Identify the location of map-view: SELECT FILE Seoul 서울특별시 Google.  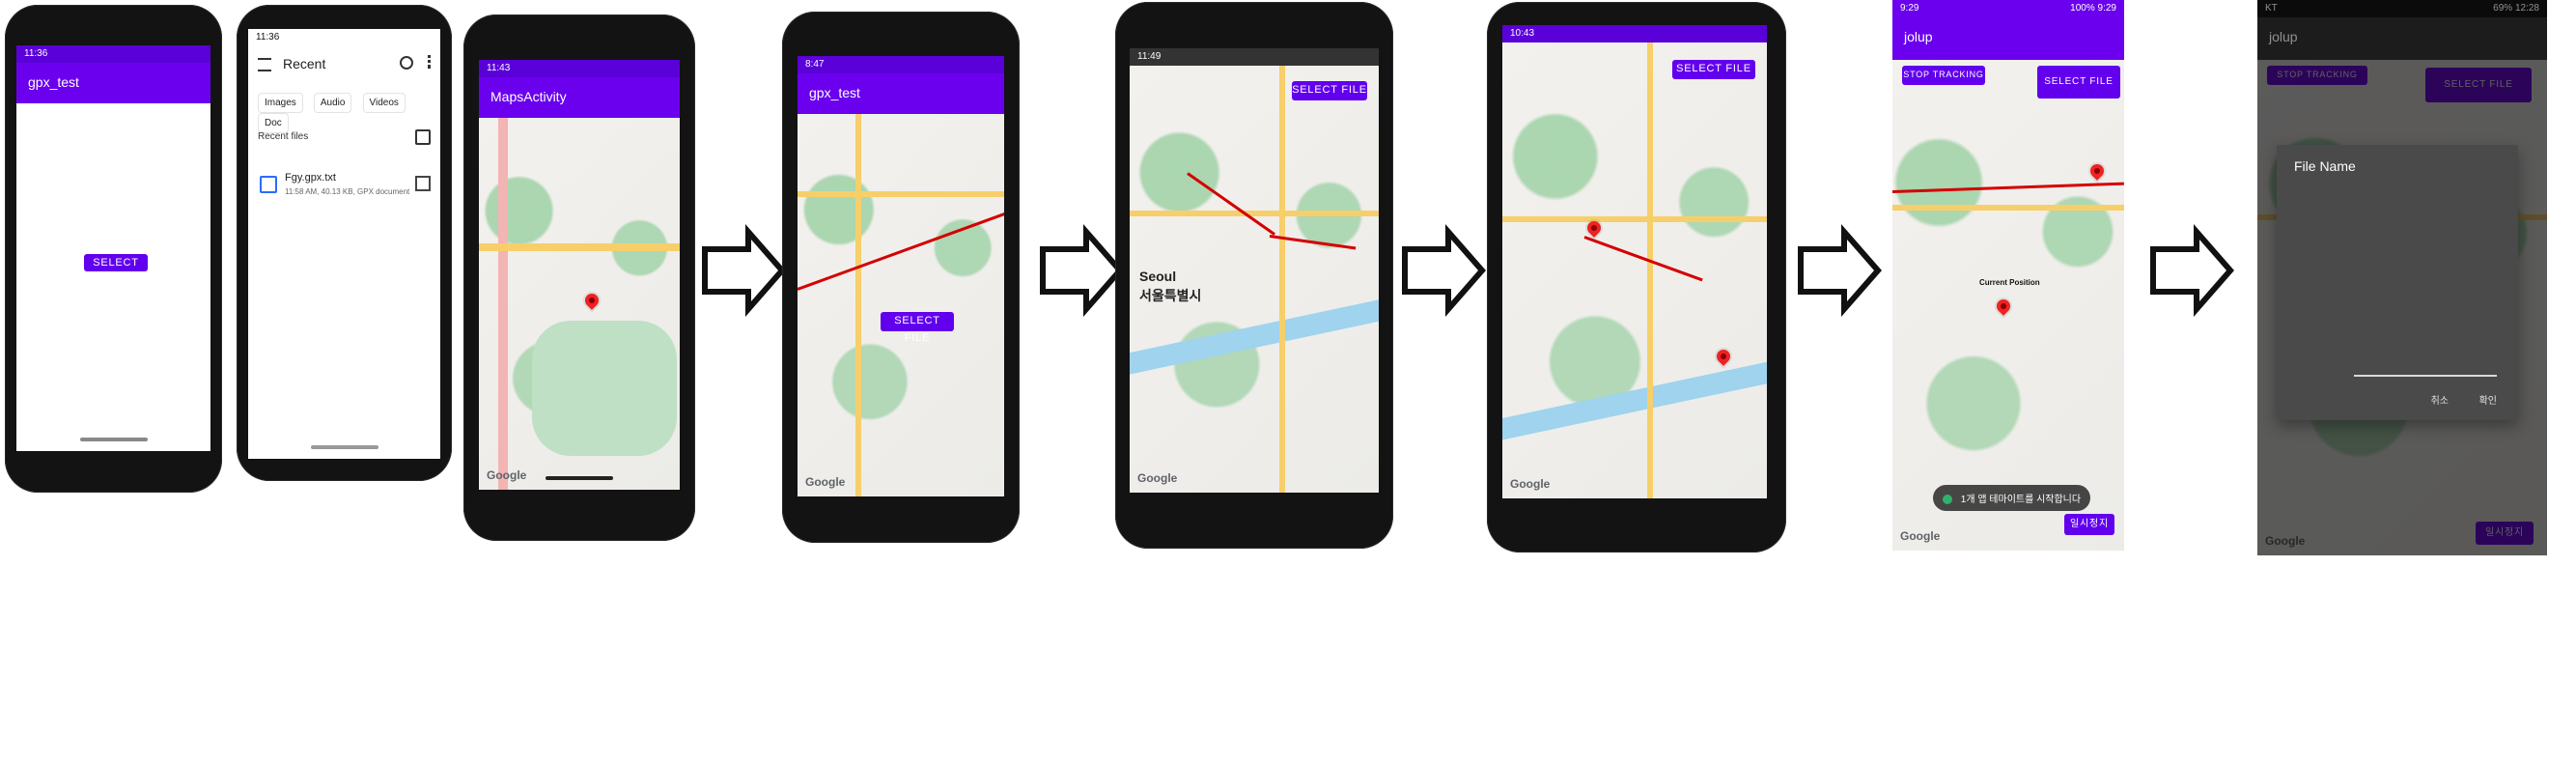
(1255, 279).